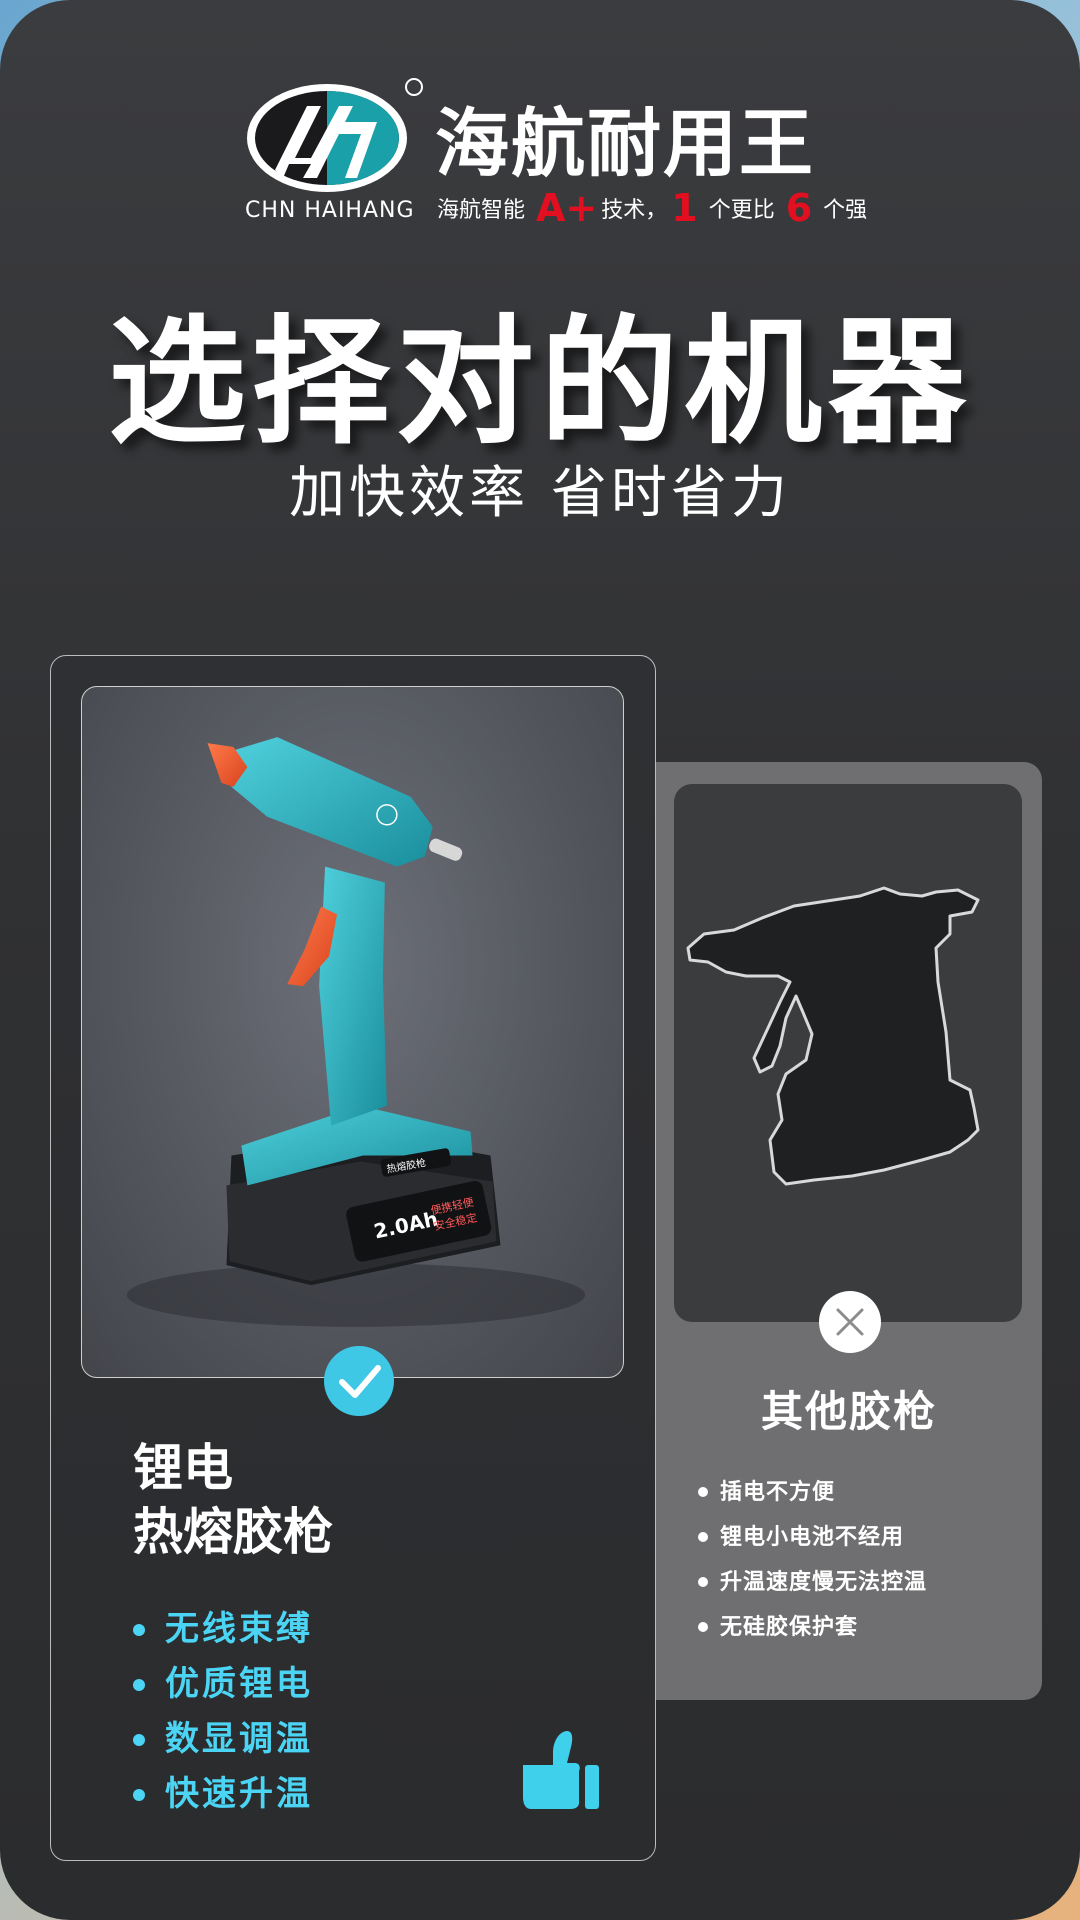 Image resolution: width=1080 pixels, height=1920 pixels. I want to click on product-title-line: 锂电, so click(183, 1468).